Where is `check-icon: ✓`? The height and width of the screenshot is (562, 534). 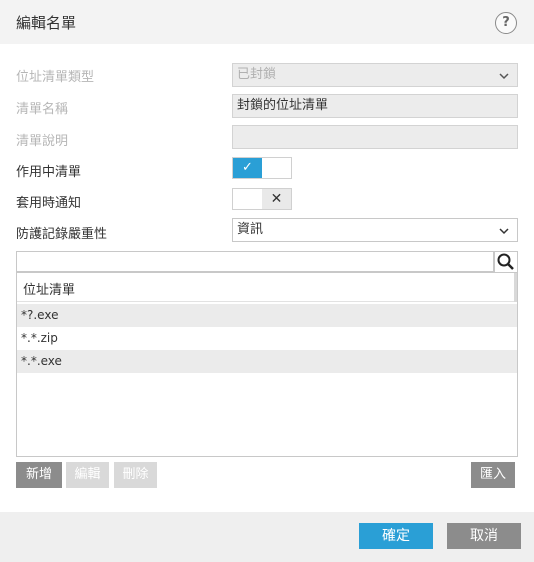
check-icon: ✓ is located at coordinates (247, 168).